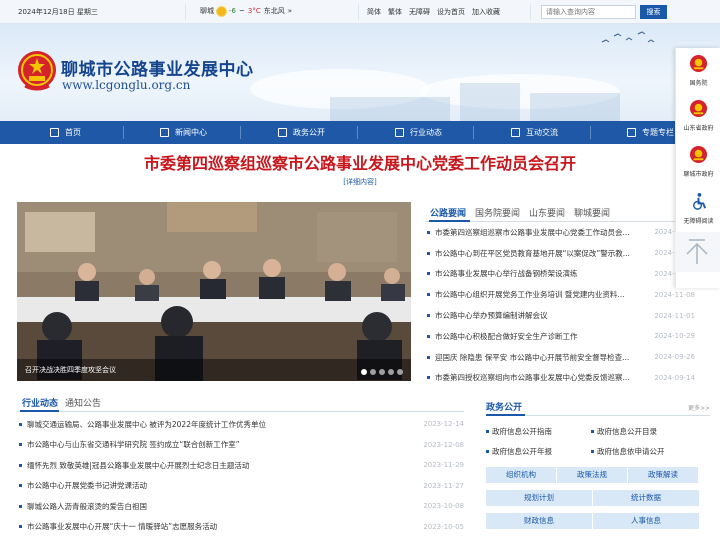  Describe the element at coordinates (70, 370) in the screenshot. I see `slideshow-caption: 召开决战决胜四季度攻坚会议` at that location.